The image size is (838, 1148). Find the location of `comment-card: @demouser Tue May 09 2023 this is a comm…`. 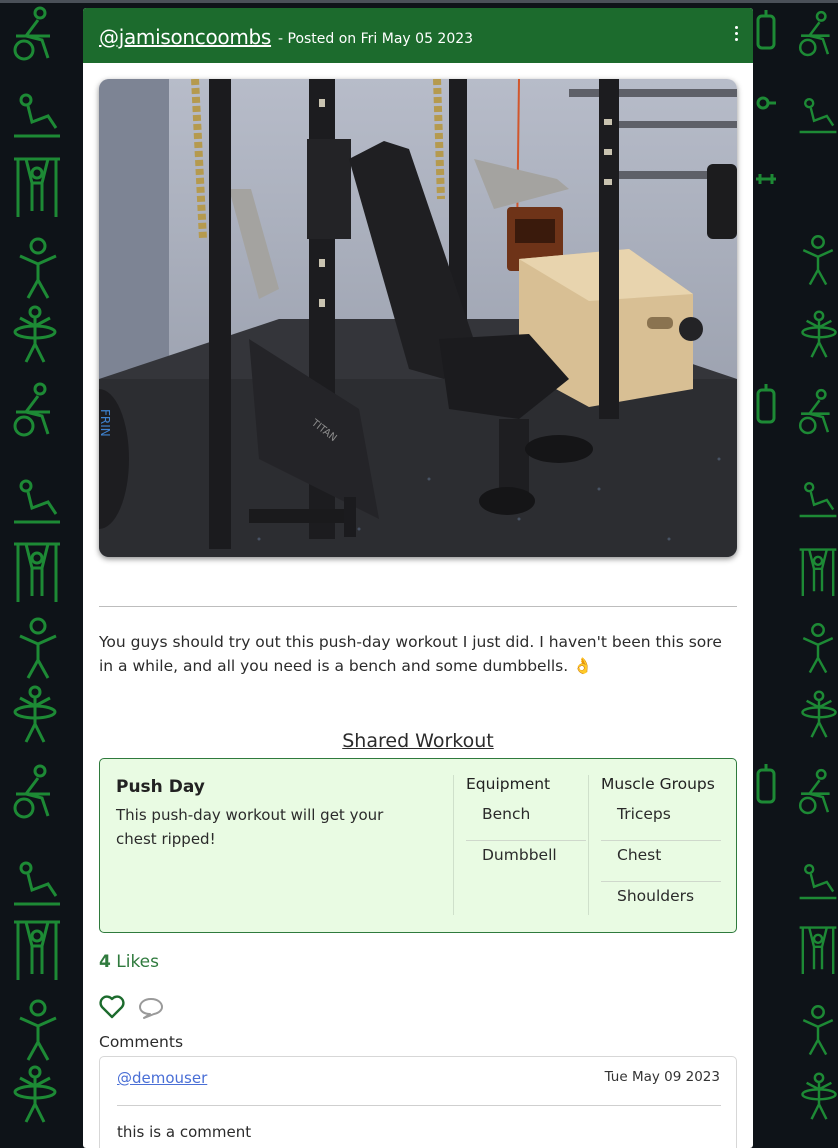

comment-card: @demouser Tue May 09 2023 this is a comm… is located at coordinates (418, 1102).